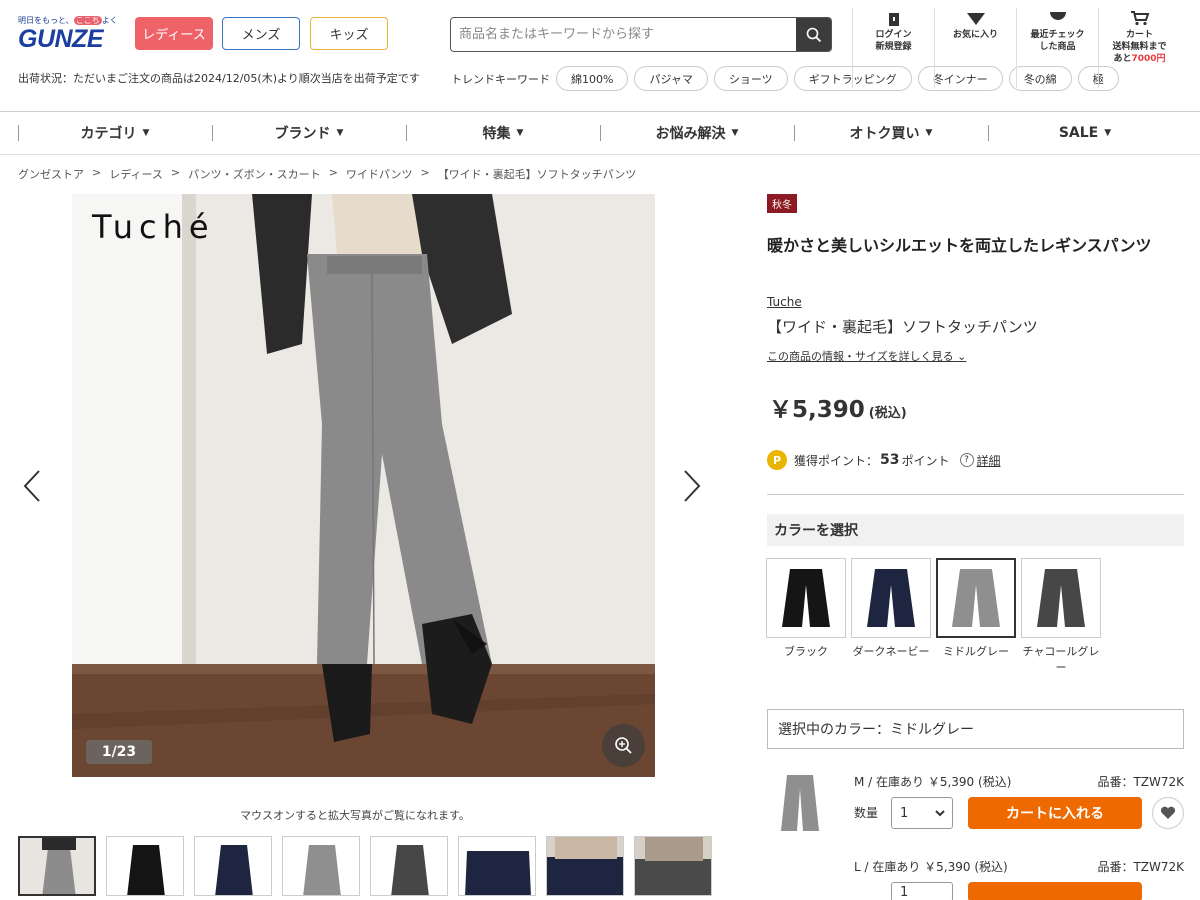 Image resolution: width=1200 pixels, height=900 pixels. I want to click on cart-link: カート 送料無料まで あと7000円, so click(1139, 48).